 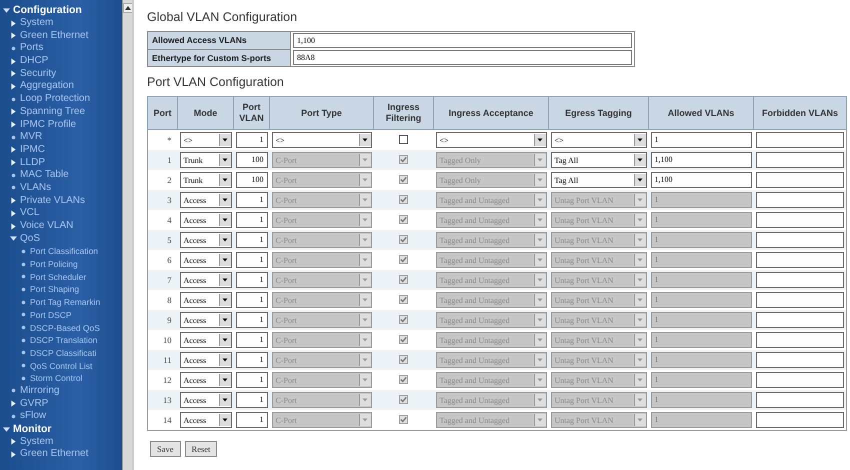 What do you see at coordinates (32, 429) in the screenshot?
I see `sidebar-item: Monitor` at bounding box center [32, 429].